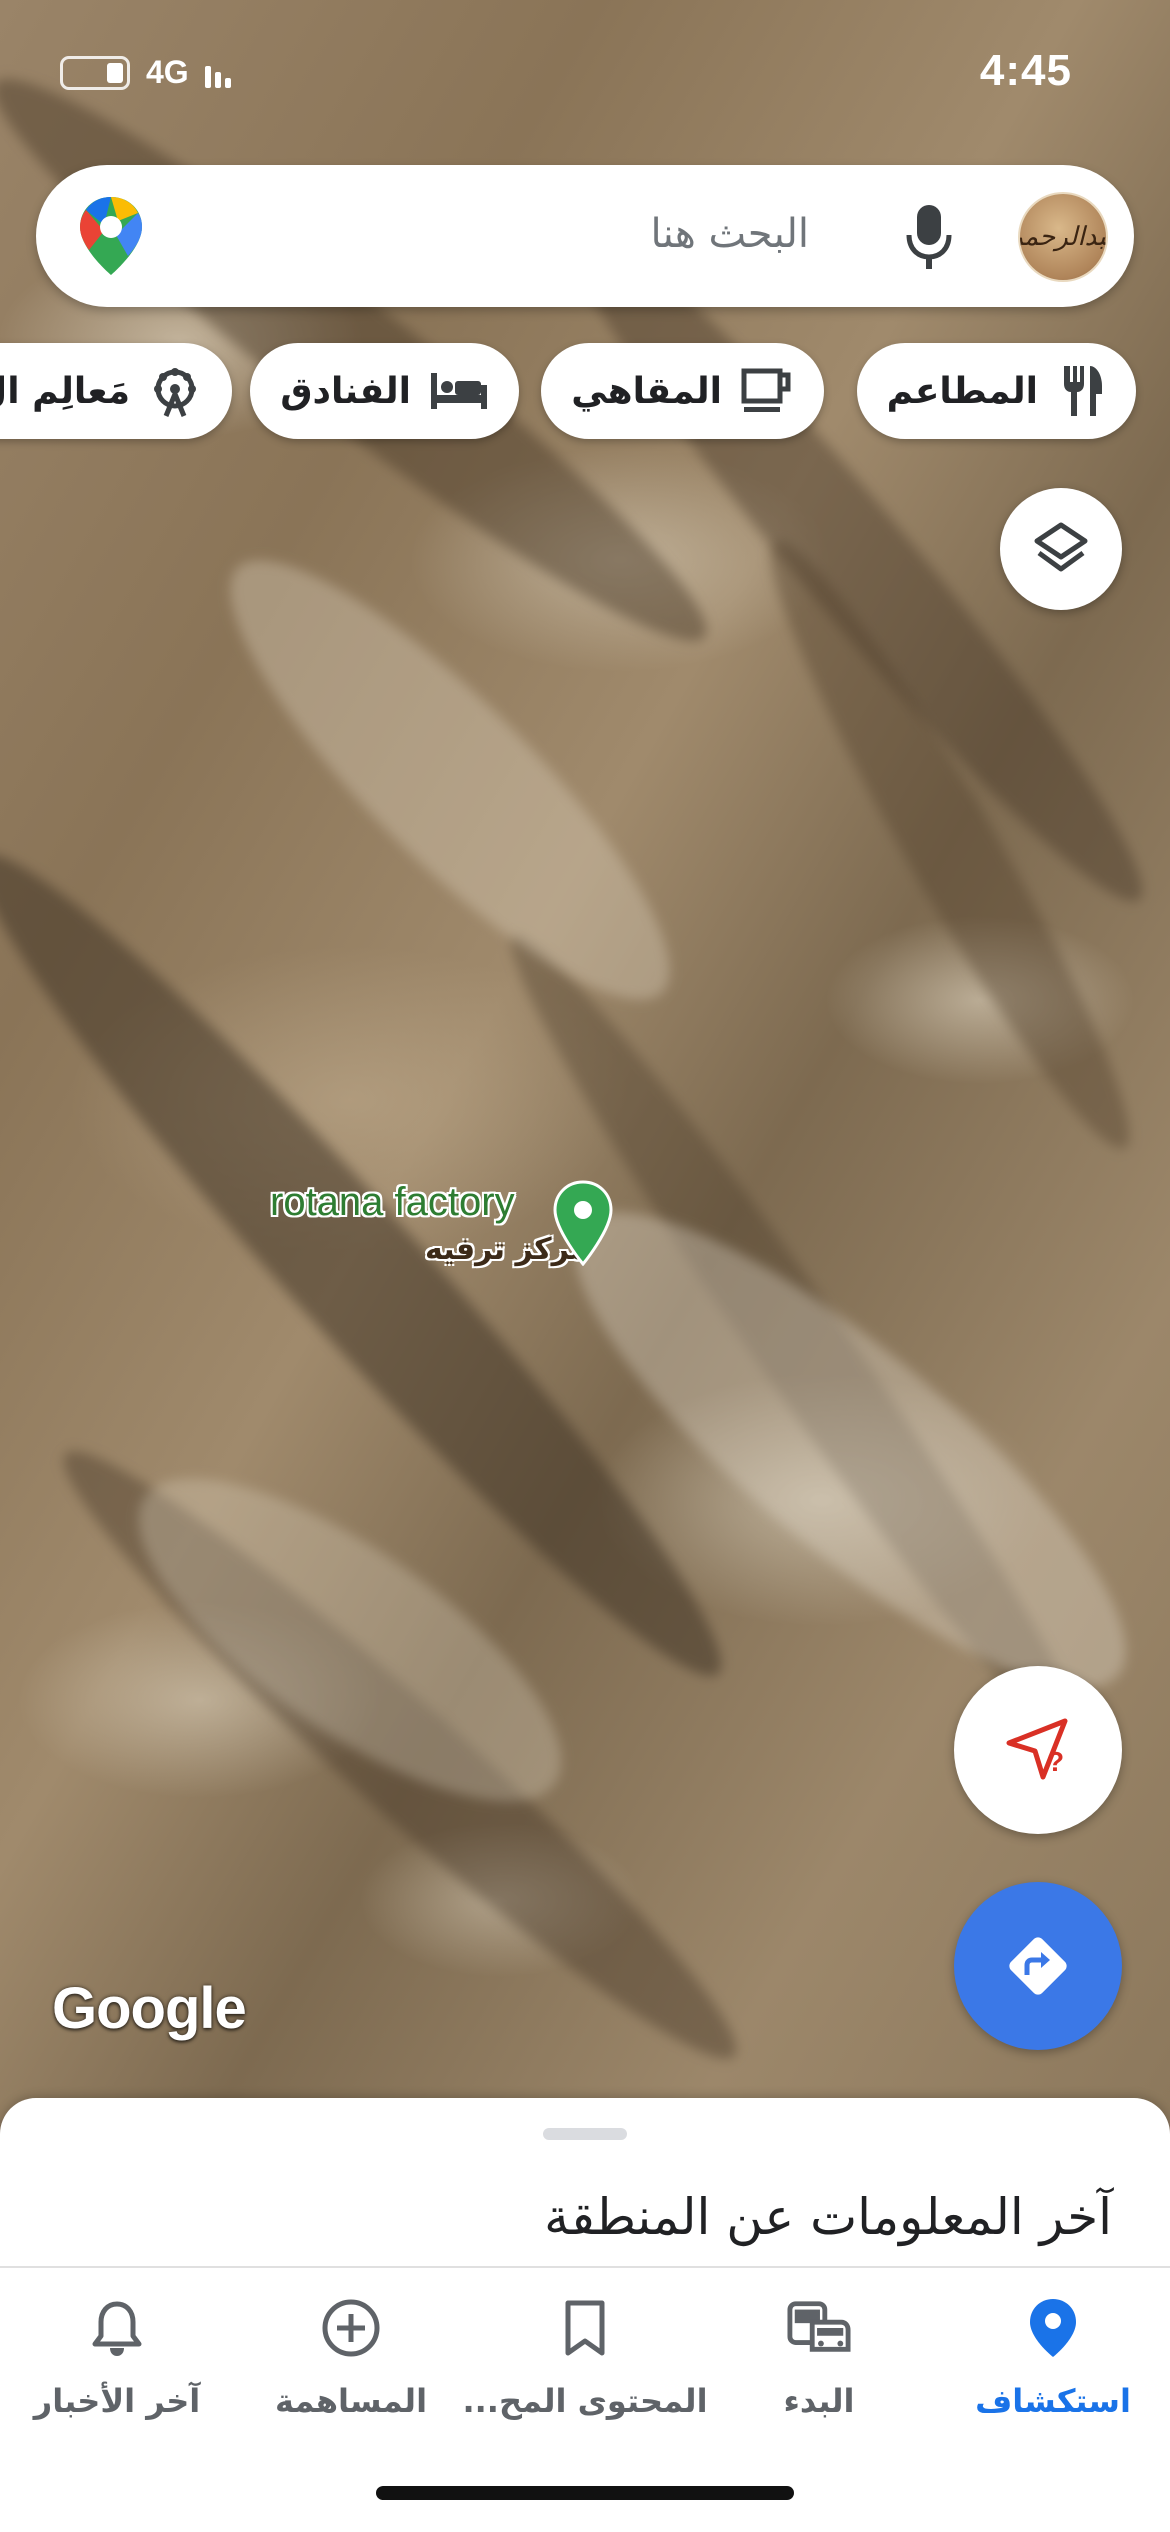 This screenshot has width=1170, height=2532. I want to click on avatar-text: عبدالرحمن, so click(1063, 237).